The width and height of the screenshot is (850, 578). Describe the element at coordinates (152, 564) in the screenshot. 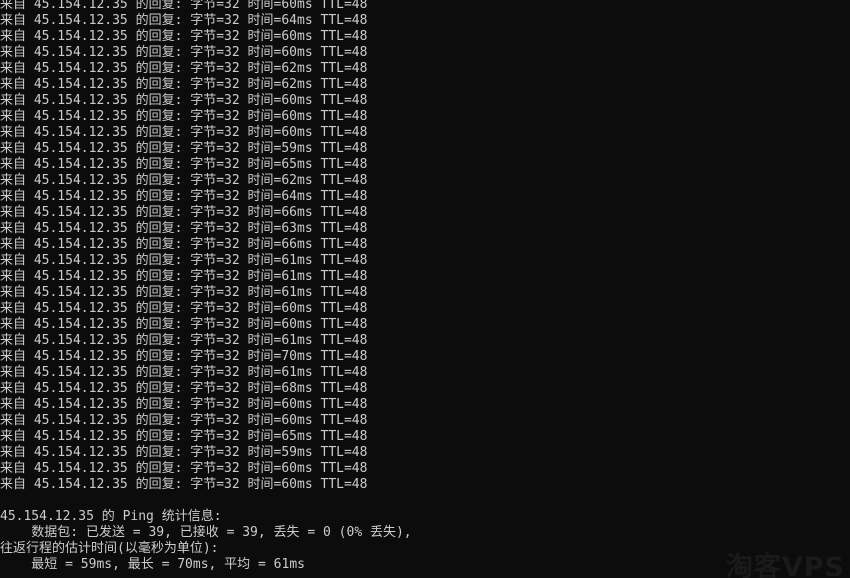

I see `console-line: 最短 = 59ms, 最长 = 70ms, 平均 = 61ms` at that location.